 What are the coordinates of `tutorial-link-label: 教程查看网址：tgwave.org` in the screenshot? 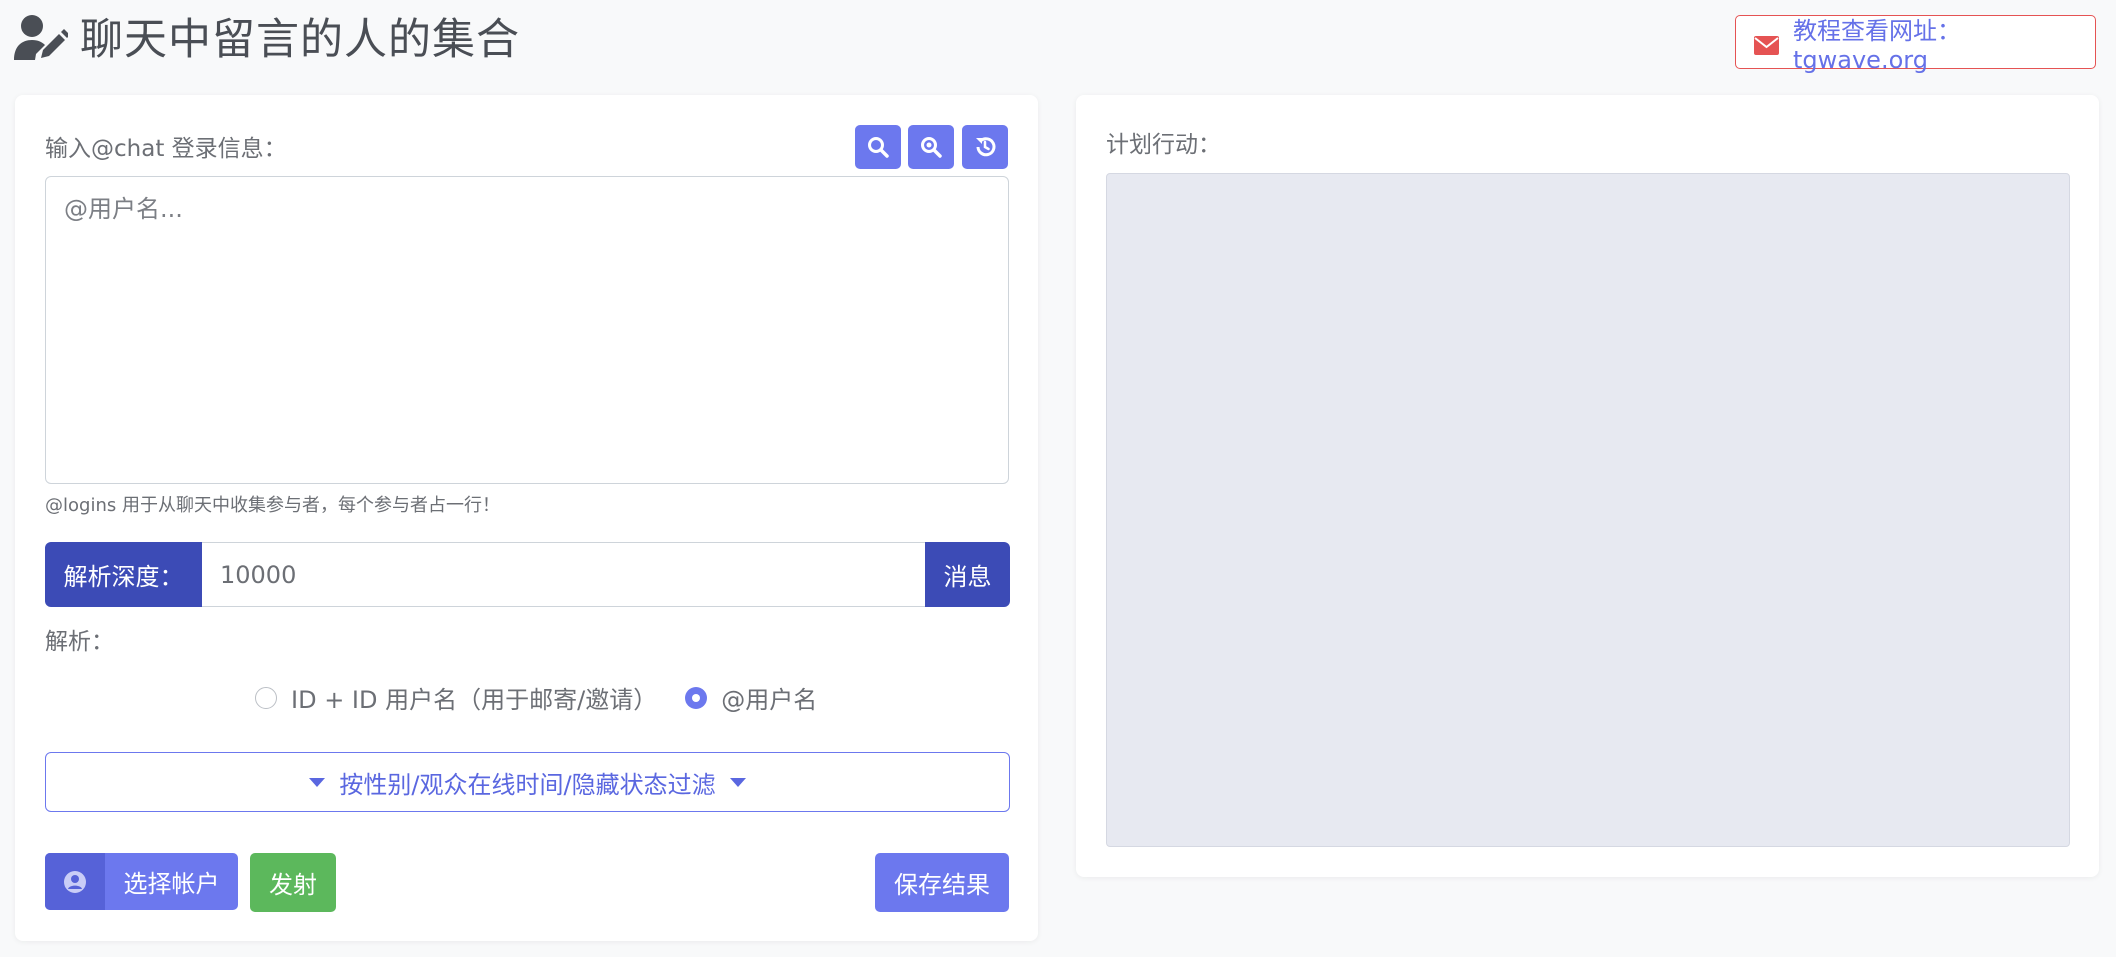 It's located at (1877, 45).